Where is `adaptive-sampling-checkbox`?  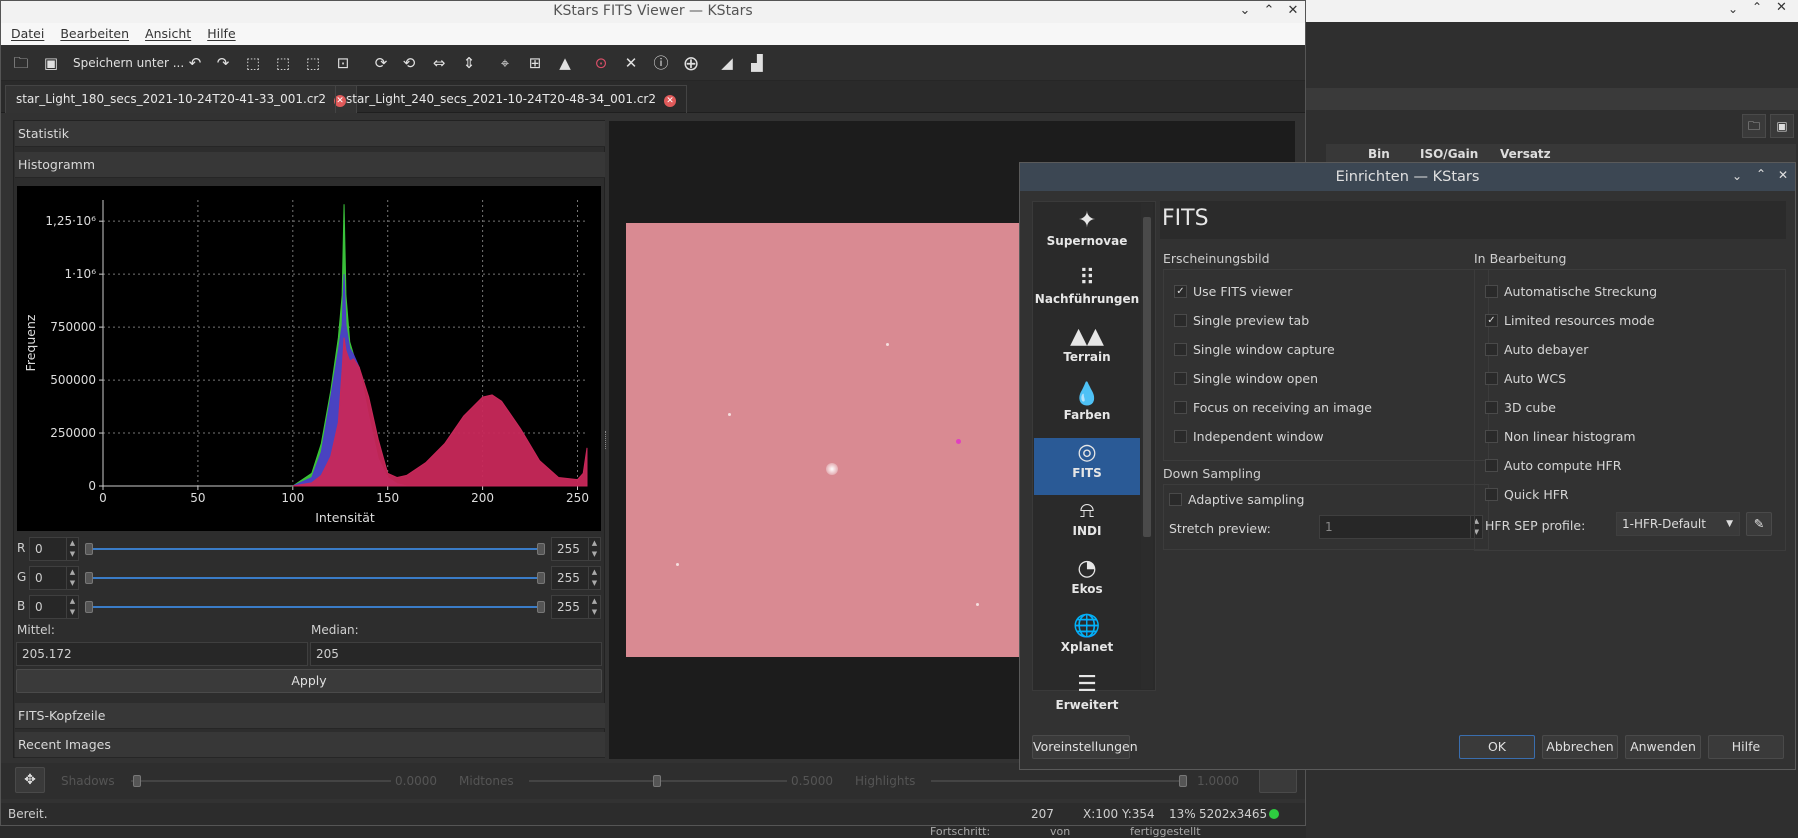 adaptive-sampling-checkbox is located at coordinates (1175, 499).